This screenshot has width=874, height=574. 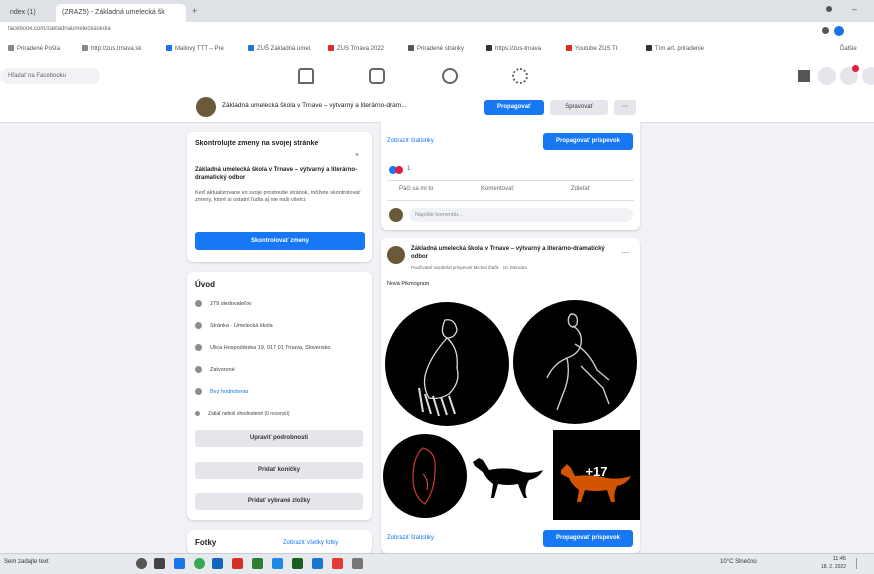 I want to click on post-text: Nová Pikmogram, so click(x=408, y=284).